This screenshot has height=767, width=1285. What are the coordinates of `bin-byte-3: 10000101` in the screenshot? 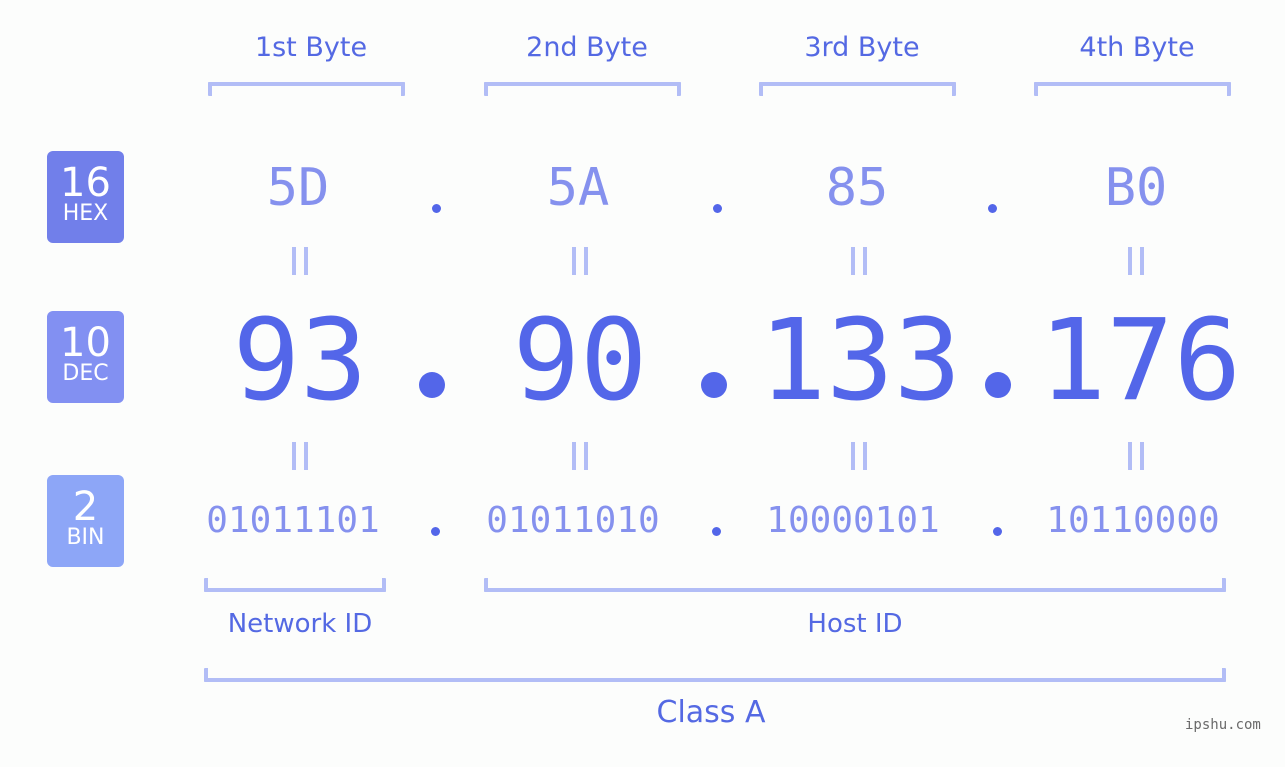 It's located at (853, 520).